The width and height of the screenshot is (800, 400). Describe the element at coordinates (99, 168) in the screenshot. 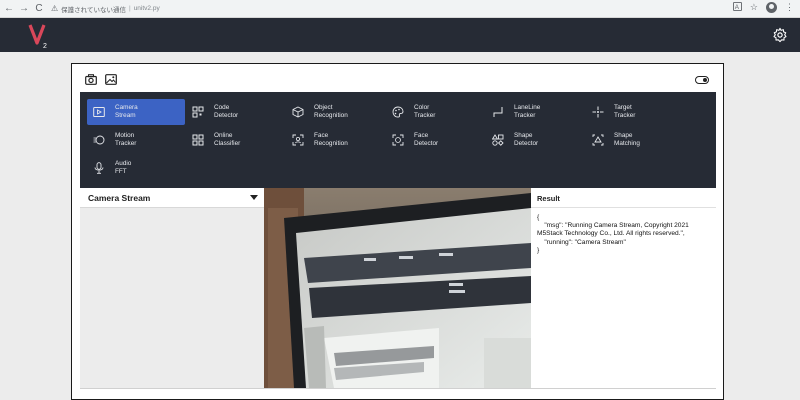

I see `microphone-icon` at that location.